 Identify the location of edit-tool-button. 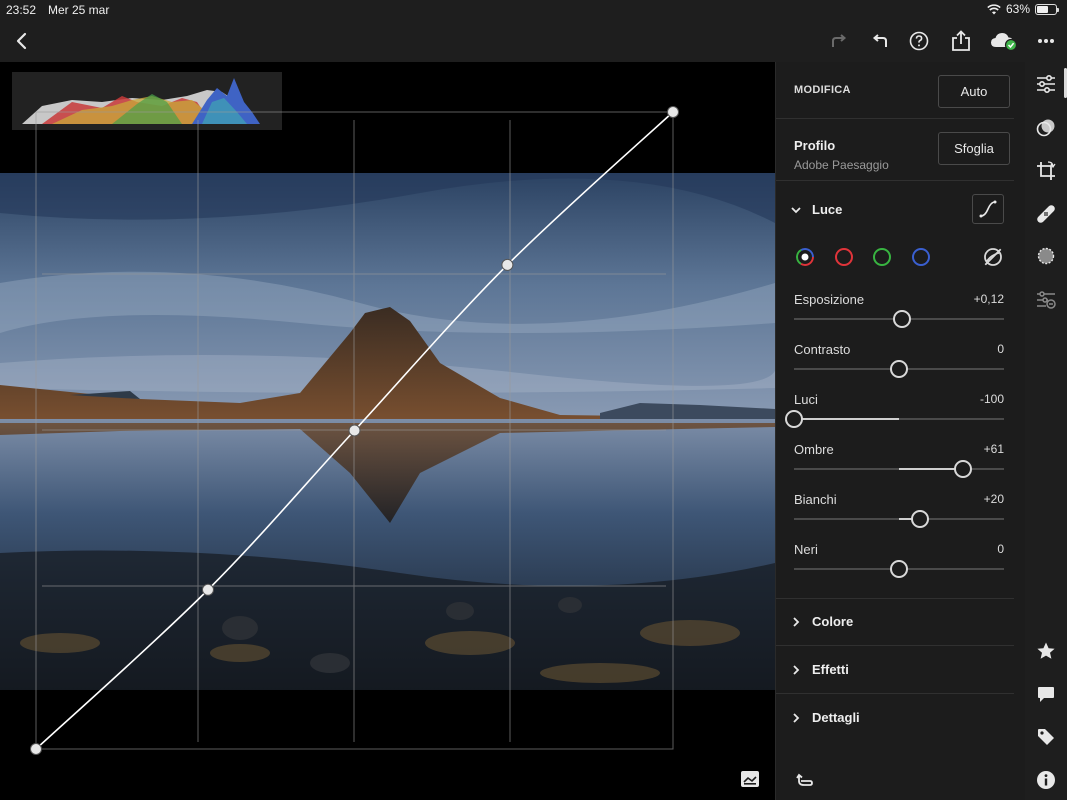
(1046, 84).